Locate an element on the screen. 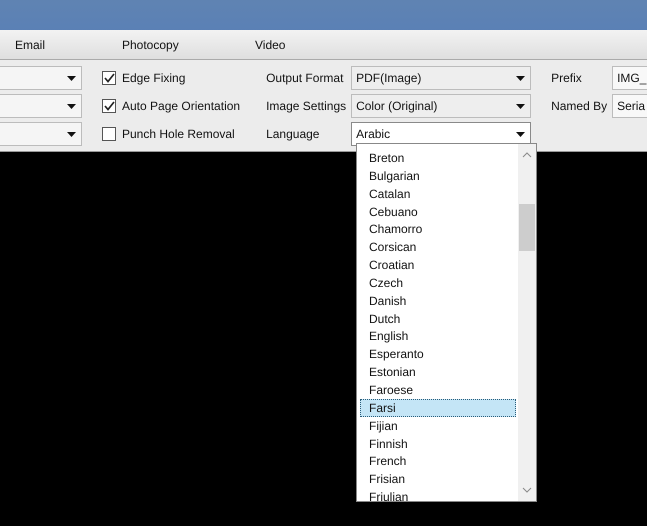  list-item: French is located at coordinates (438, 461).